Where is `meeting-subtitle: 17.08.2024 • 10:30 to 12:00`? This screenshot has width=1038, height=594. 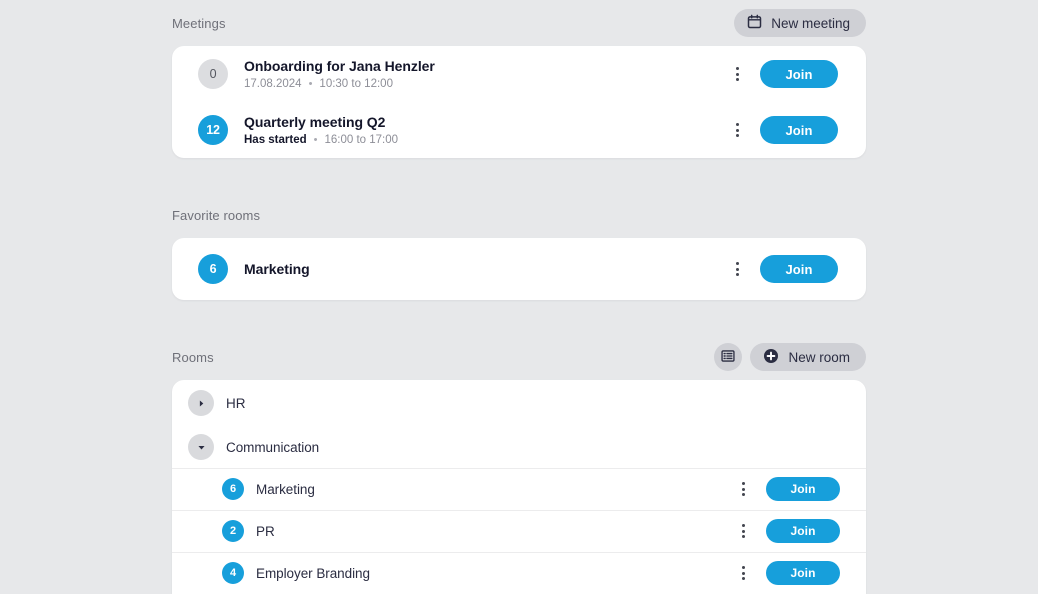 meeting-subtitle: 17.08.2024 • 10:30 to 12:00 is located at coordinates (486, 84).